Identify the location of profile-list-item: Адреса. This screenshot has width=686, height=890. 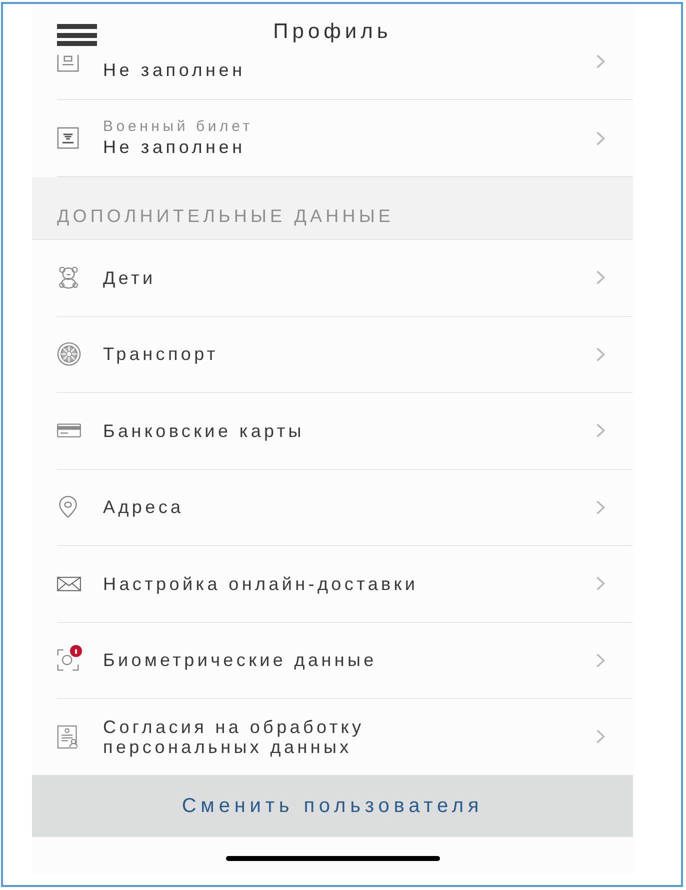
(345, 508).